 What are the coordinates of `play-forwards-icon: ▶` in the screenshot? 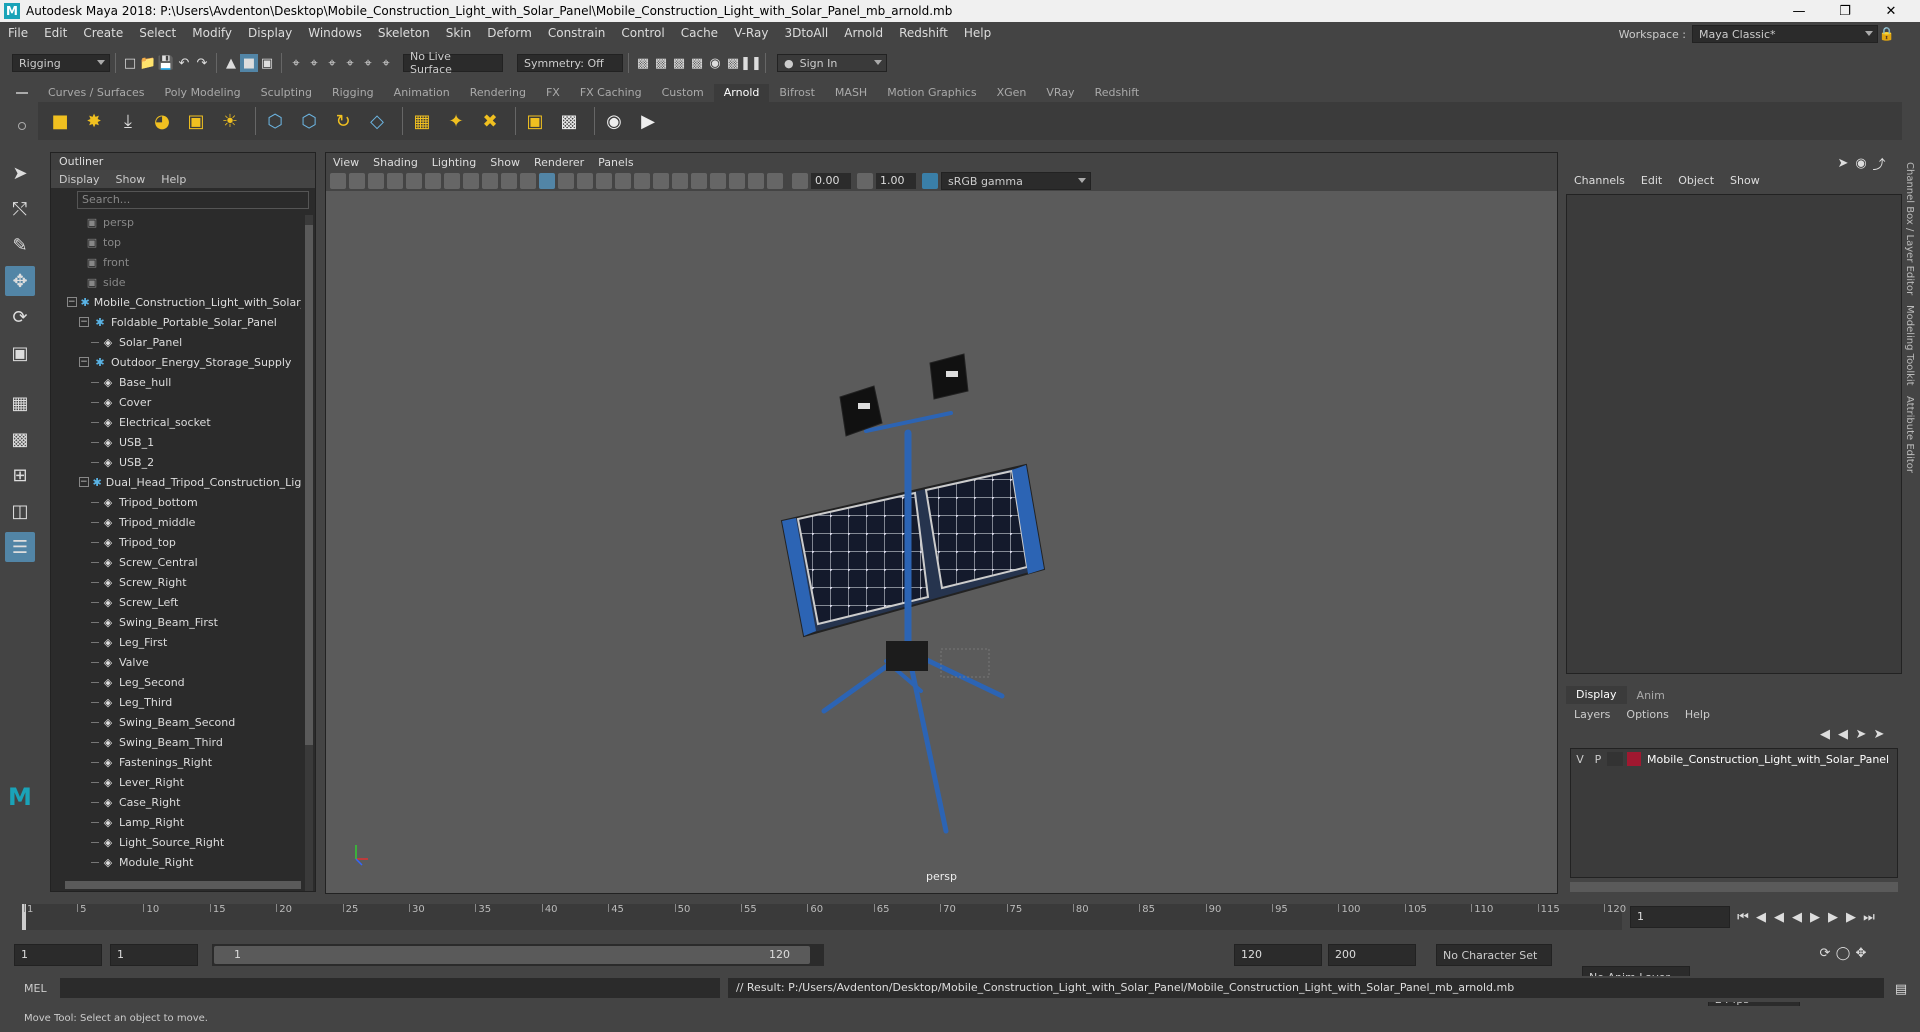 It's located at (1815, 917).